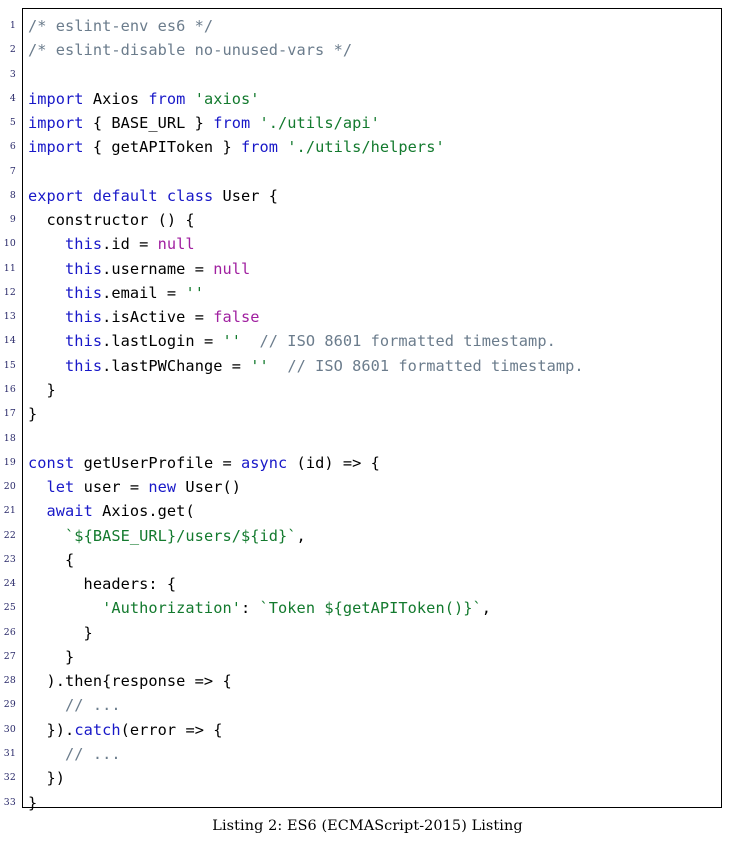 The image size is (735, 850). I want to click on code-line-text: let user = new User(), so click(134, 487).